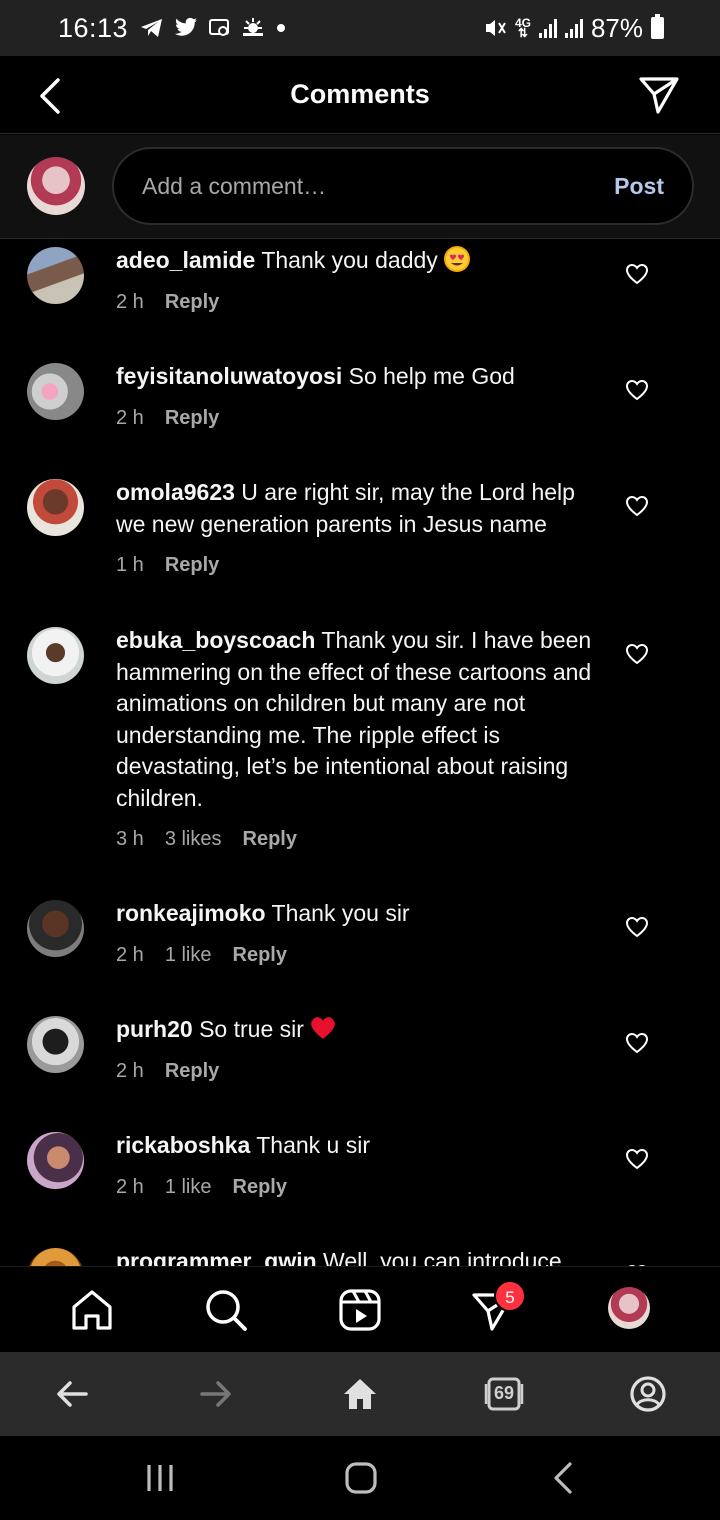  I want to click on page-title: Comments, so click(360, 94).